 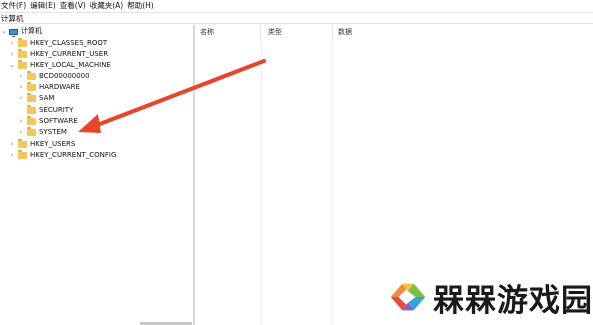 I want to click on menu-help: 帮助(H), so click(x=141, y=6).